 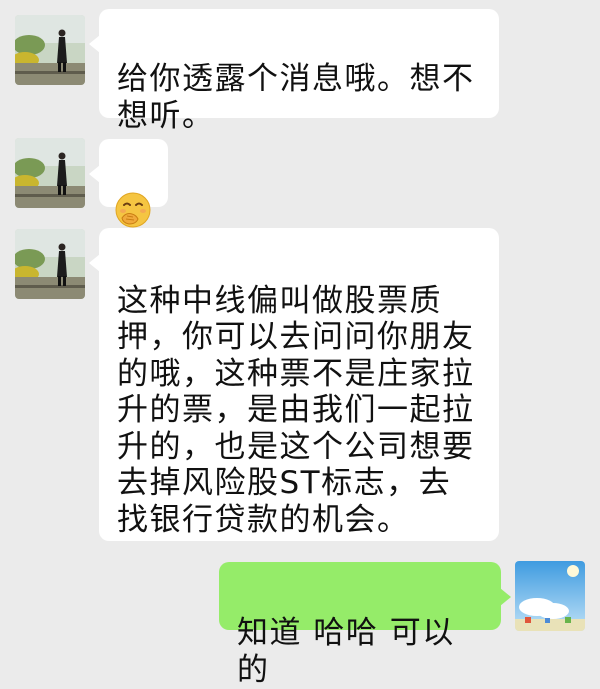 I want to click on hand-over-mouth-emoji-icon, so click(x=133, y=210).